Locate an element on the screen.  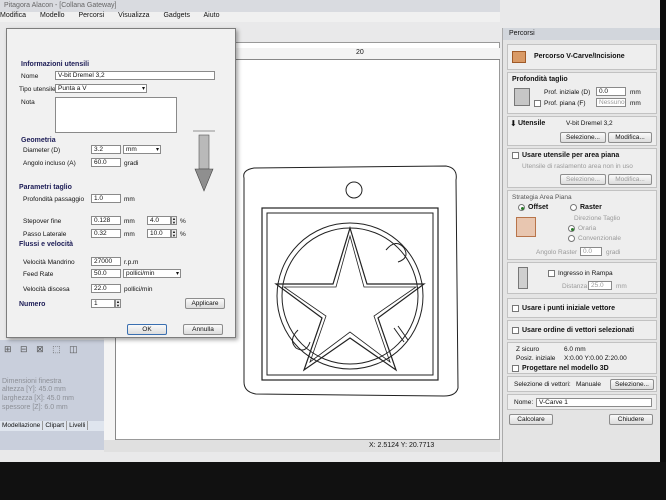
spindle-input: 27000 is located at coordinates (106, 261).